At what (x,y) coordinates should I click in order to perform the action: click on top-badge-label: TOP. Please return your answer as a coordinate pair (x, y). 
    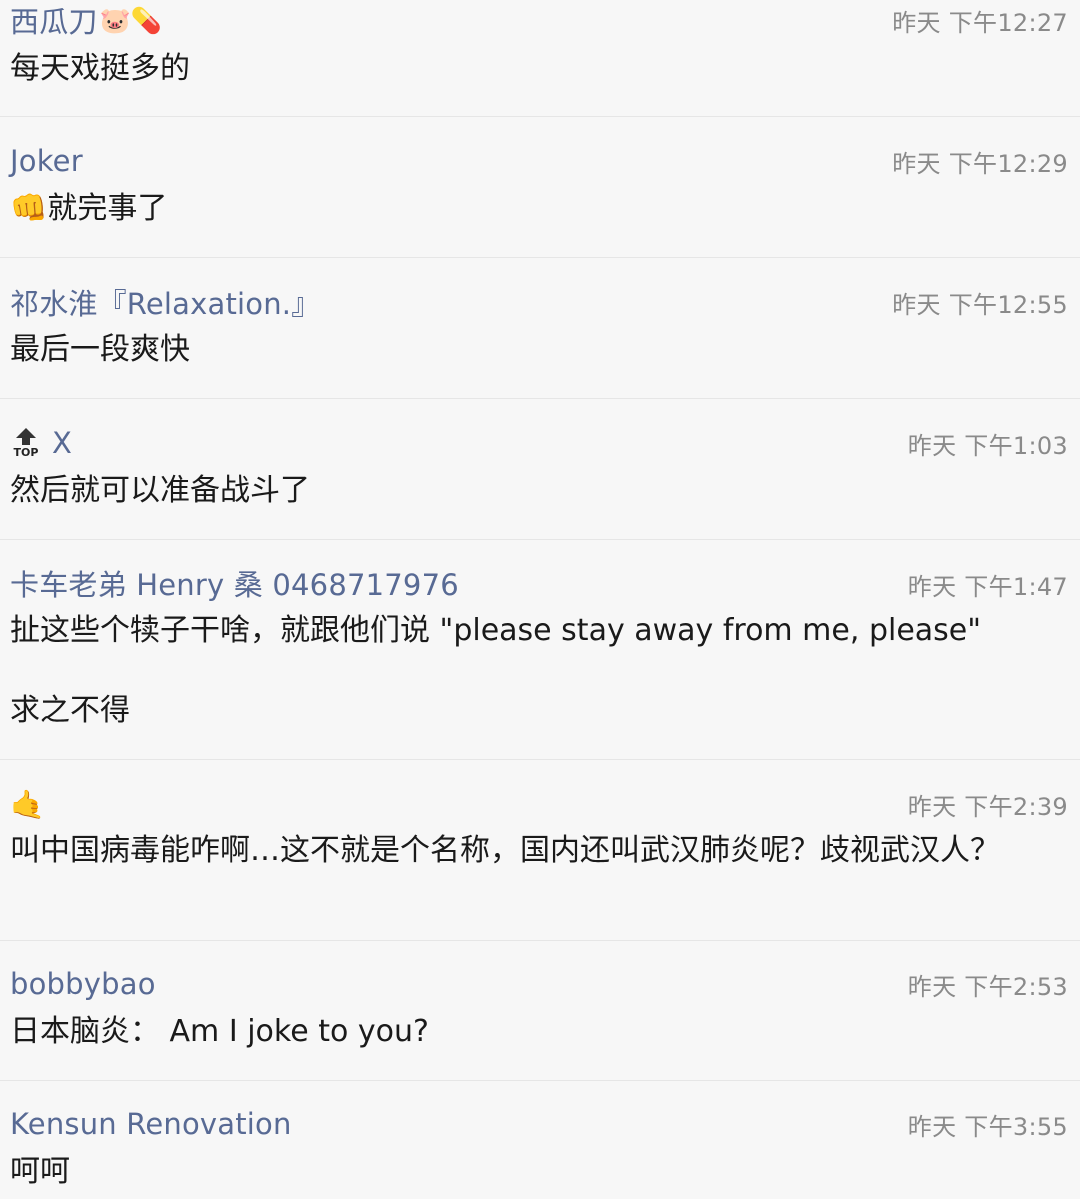
    Looking at the image, I should click on (26, 452).